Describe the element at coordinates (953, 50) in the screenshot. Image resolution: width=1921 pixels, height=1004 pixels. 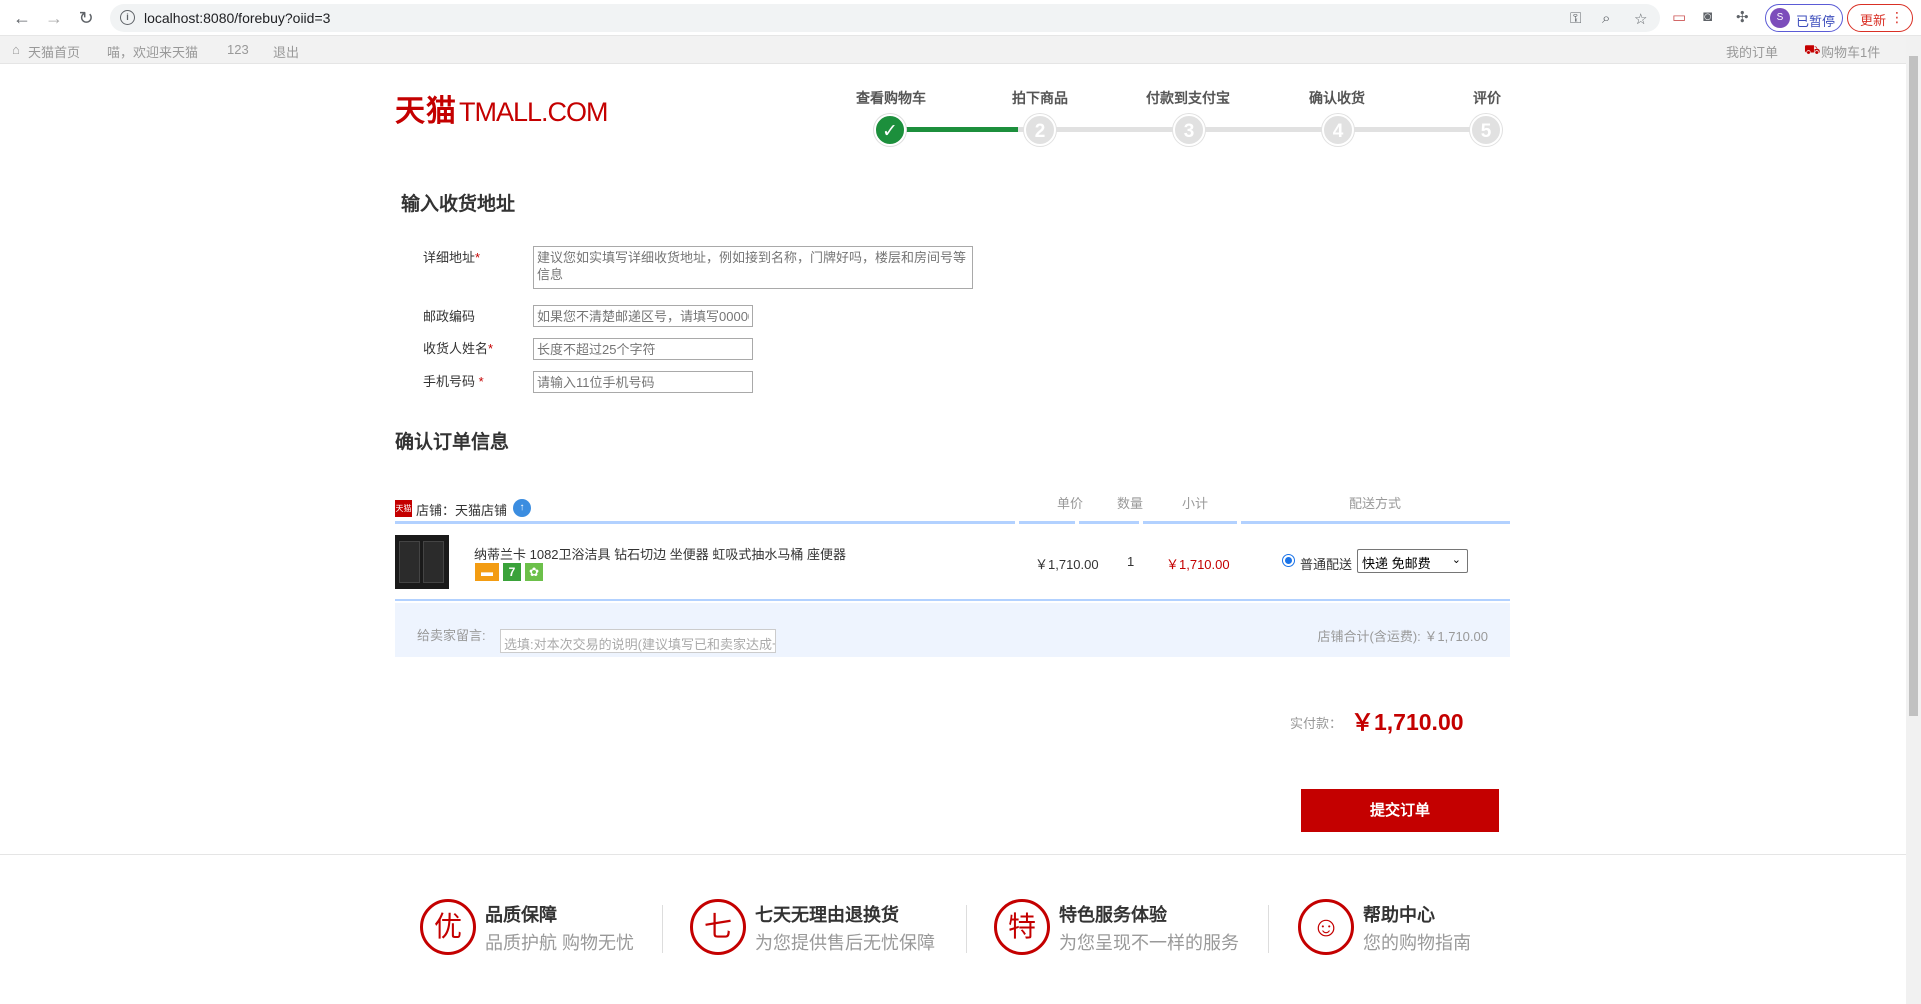
I see `site-topbar: ⌂ 天猫首页 喵，欢迎来天猫 123 退出 我的订单 ⛟ 购物车1件` at that location.